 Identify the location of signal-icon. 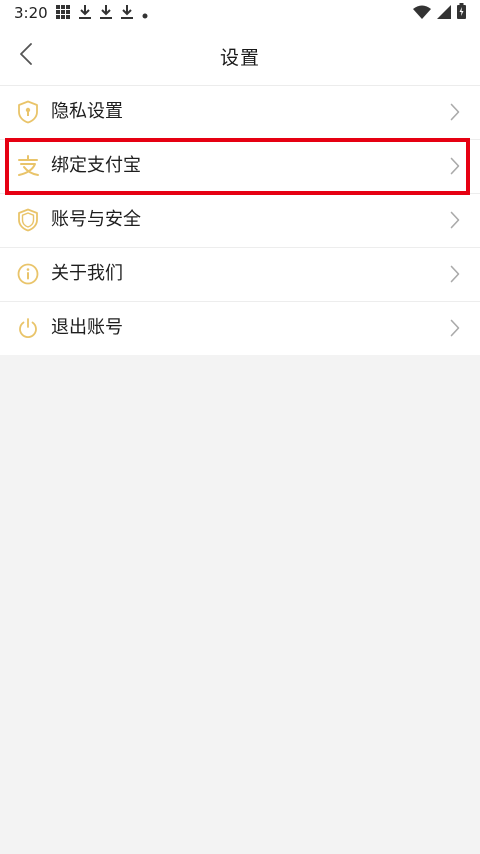
(444, 13).